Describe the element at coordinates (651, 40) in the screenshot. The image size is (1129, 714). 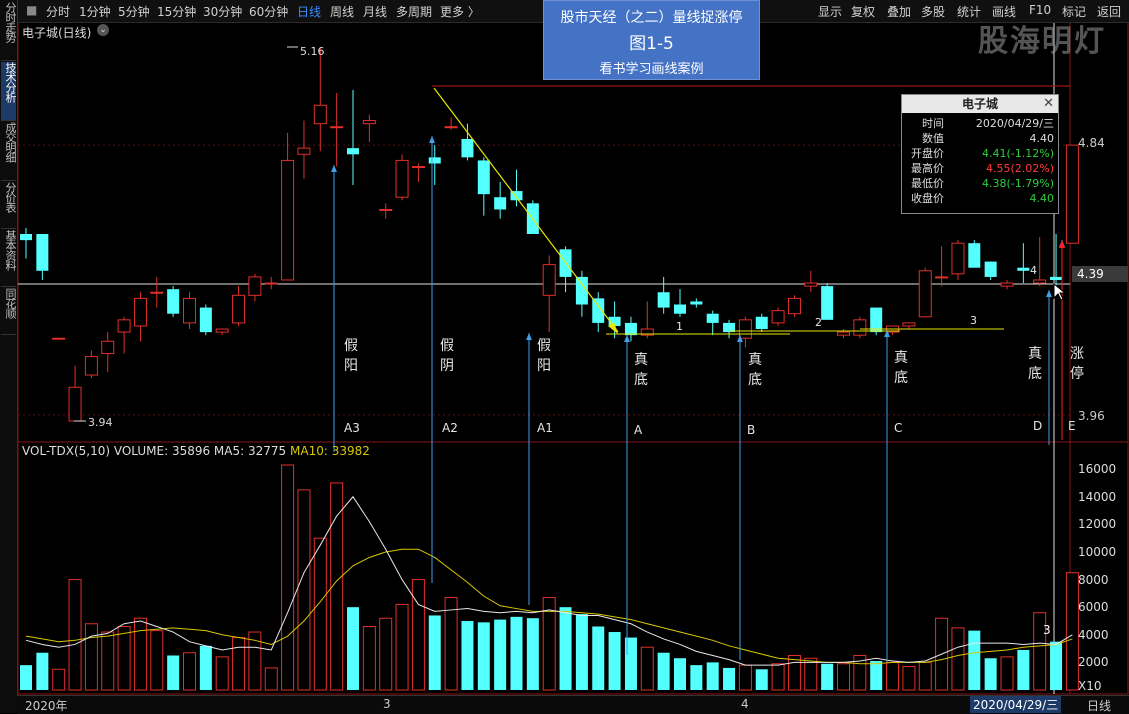
I see `title-banner: 股市天经（之二）量线捉涨停 图1-5 看书学习画线案例` at that location.